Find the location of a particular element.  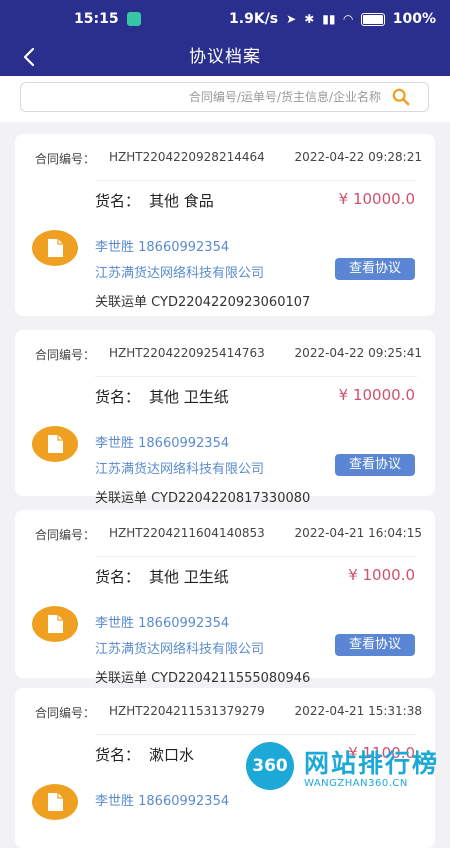

search-input is located at coordinates (205, 97).